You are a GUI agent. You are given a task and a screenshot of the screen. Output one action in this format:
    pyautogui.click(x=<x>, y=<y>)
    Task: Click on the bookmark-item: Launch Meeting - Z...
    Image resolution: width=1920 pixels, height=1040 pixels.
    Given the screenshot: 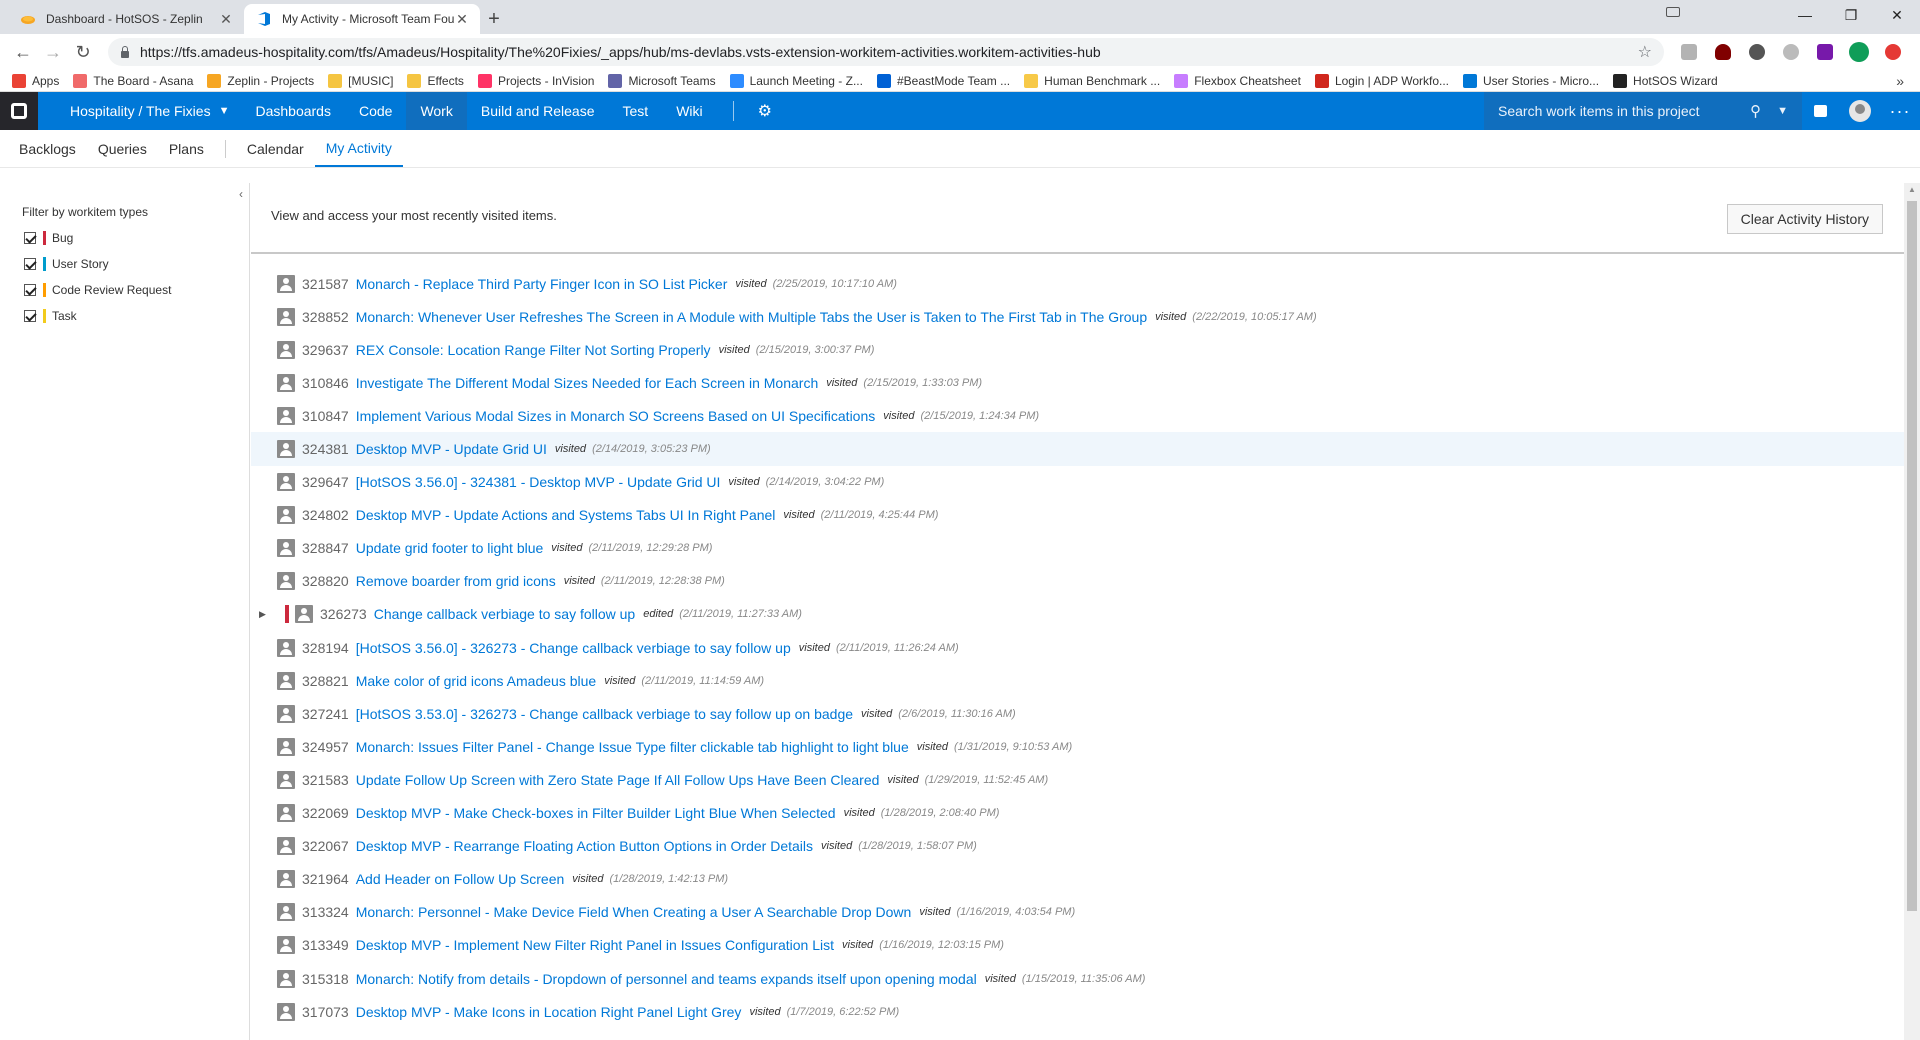 What is the action you would take?
    pyautogui.click(x=796, y=80)
    